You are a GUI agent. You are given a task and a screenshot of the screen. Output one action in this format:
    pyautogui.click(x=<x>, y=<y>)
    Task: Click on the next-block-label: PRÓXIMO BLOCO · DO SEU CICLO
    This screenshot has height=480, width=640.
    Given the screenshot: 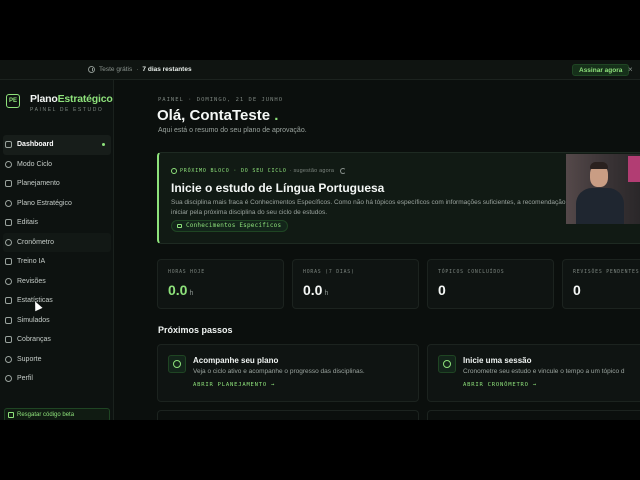 What is the action you would take?
    pyautogui.click(x=233, y=171)
    